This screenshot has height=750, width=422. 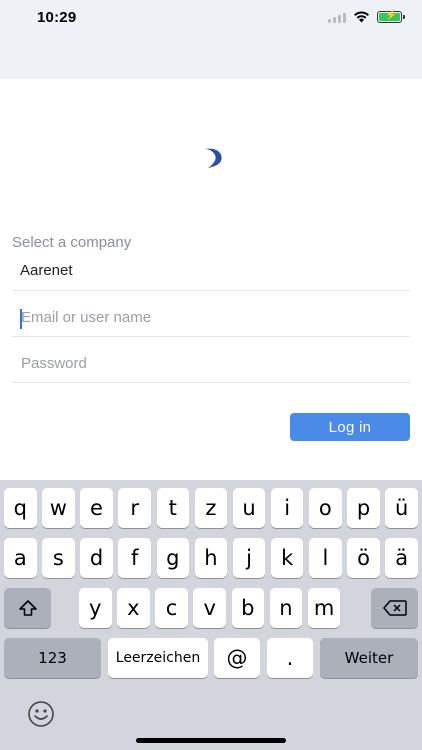 I want to click on key-p: p, so click(x=363, y=508).